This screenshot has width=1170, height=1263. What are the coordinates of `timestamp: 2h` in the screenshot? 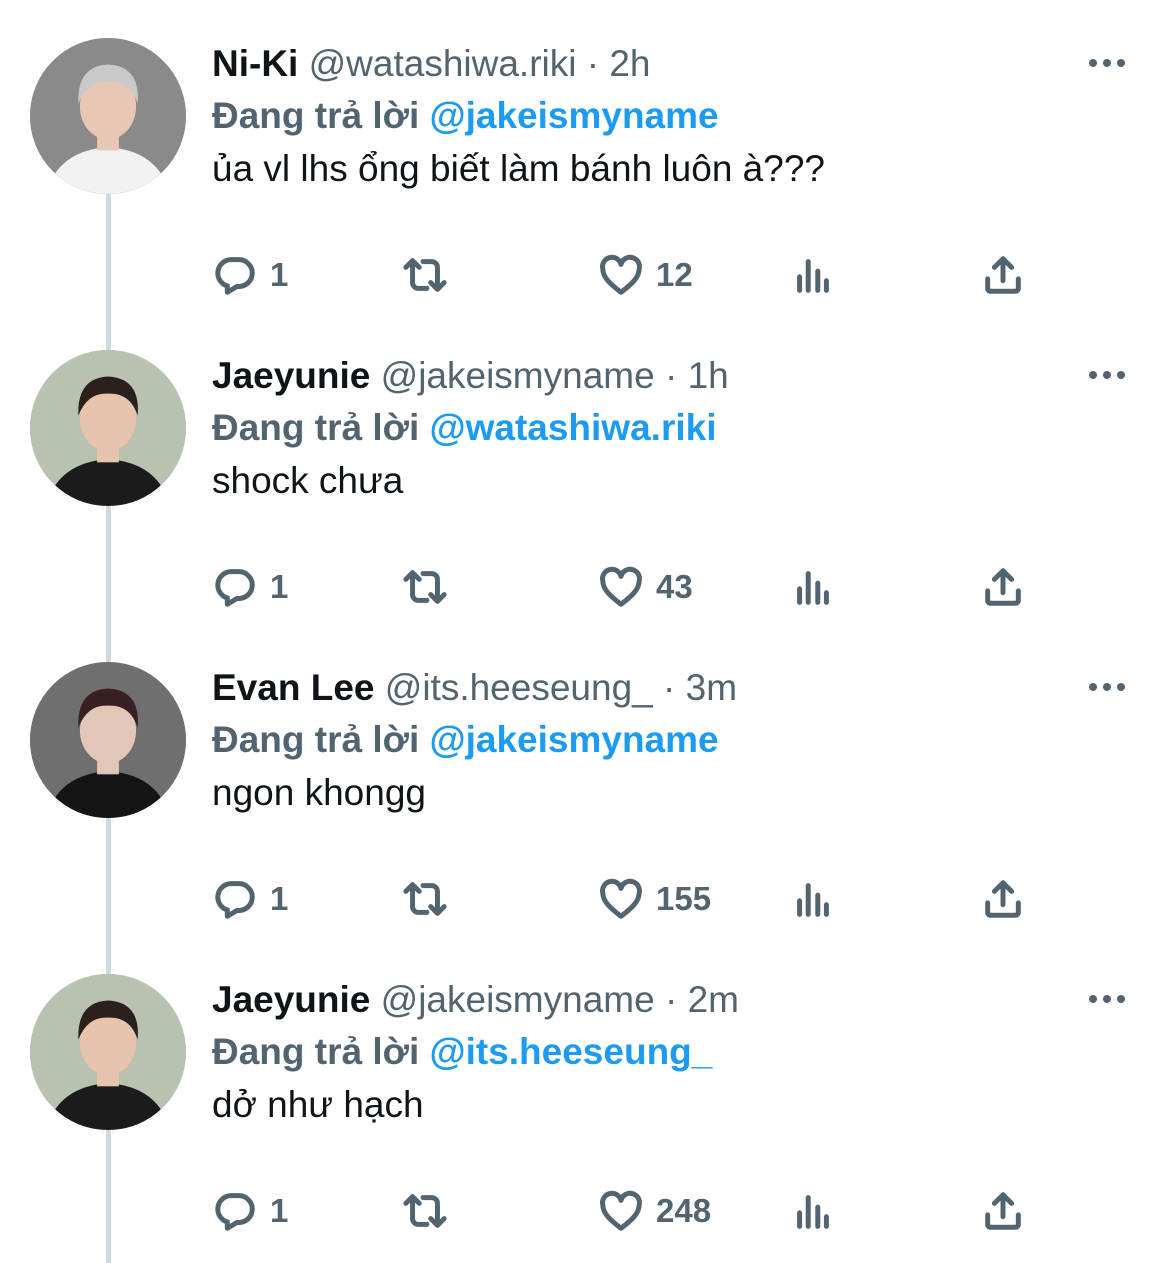 It's located at (629, 63).